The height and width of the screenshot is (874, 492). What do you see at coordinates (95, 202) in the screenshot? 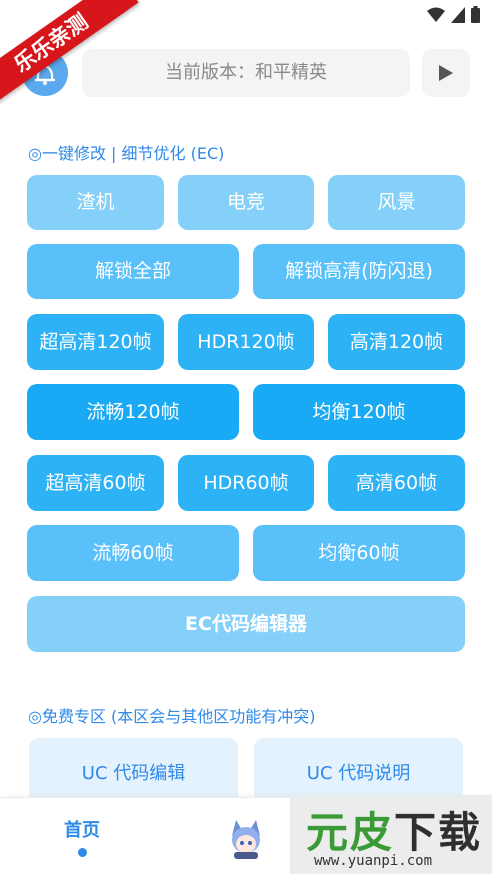
I see `btn-lowend: 渣机` at bounding box center [95, 202].